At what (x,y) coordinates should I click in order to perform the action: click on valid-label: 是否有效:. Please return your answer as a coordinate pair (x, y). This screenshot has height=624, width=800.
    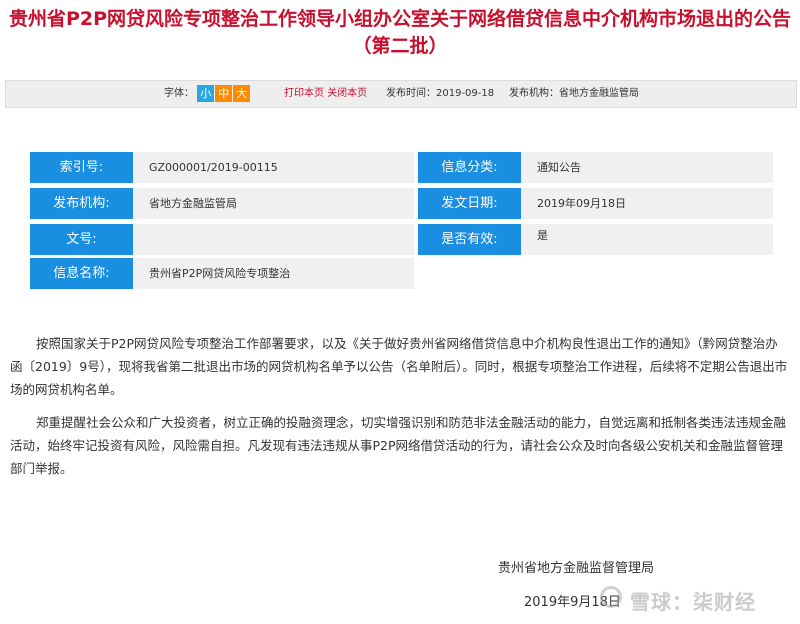
    Looking at the image, I should click on (469, 239).